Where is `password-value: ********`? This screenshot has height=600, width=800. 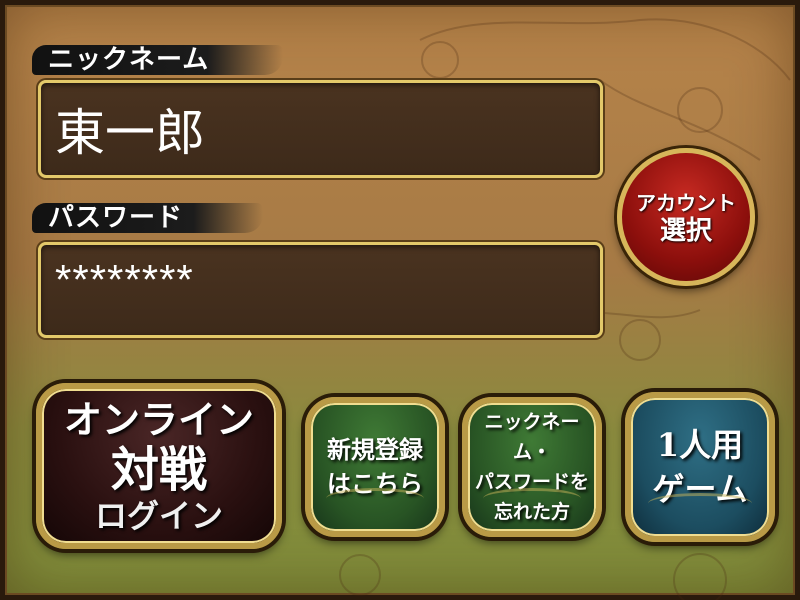
password-value: ******** is located at coordinates (124, 279).